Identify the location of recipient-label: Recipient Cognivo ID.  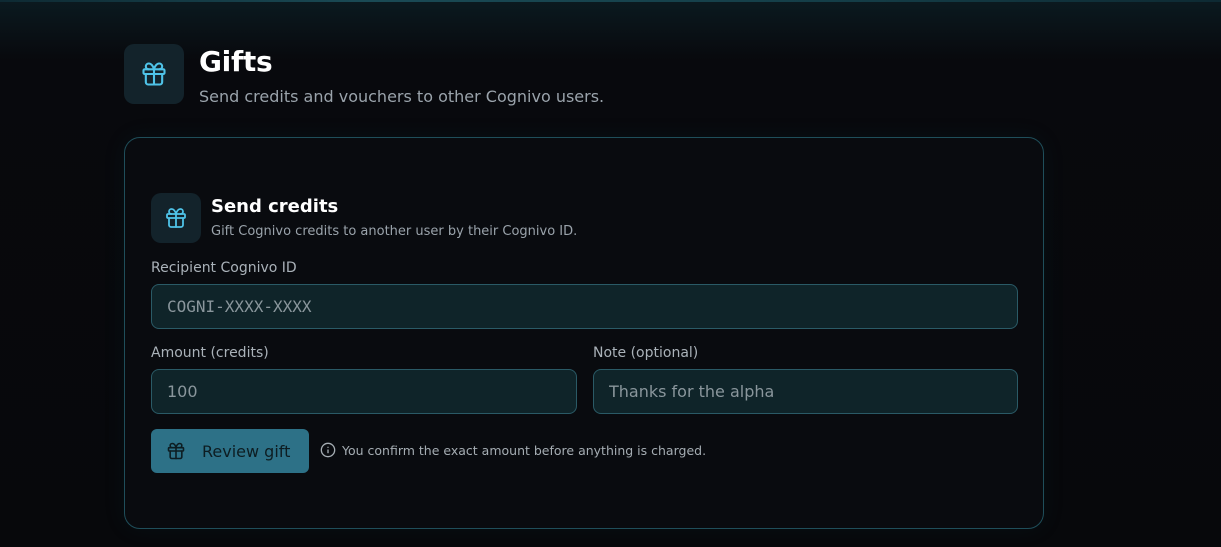
(224, 268).